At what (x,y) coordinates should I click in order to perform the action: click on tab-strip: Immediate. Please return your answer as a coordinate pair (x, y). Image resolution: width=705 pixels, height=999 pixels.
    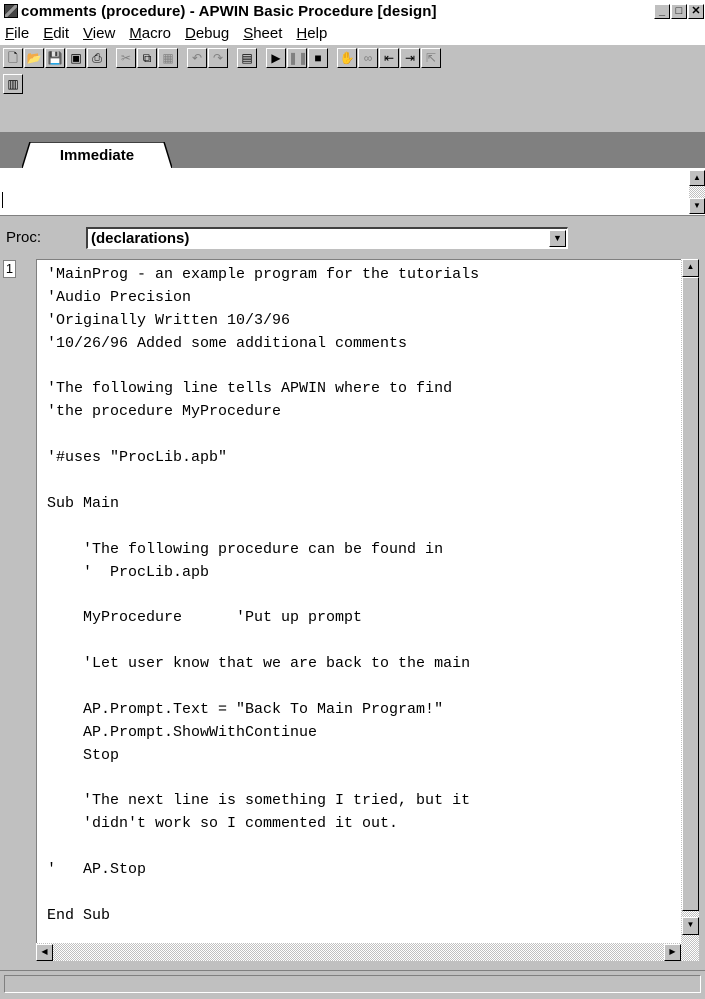
    Looking at the image, I should click on (352, 150).